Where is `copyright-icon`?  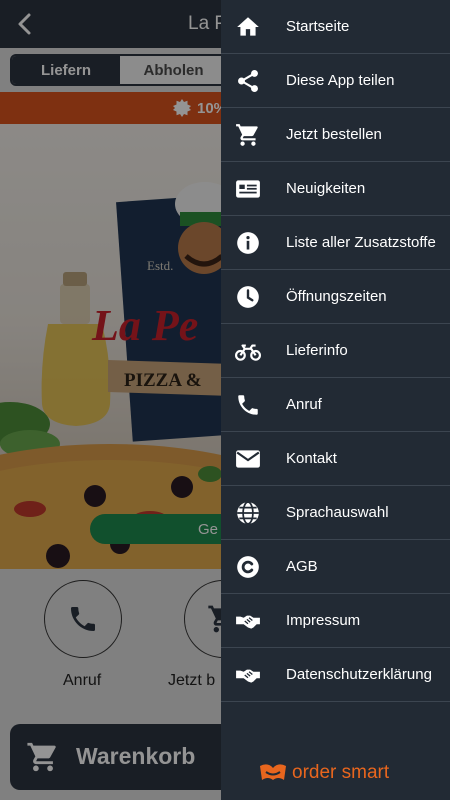
copyright-icon is located at coordinates (248, 567).